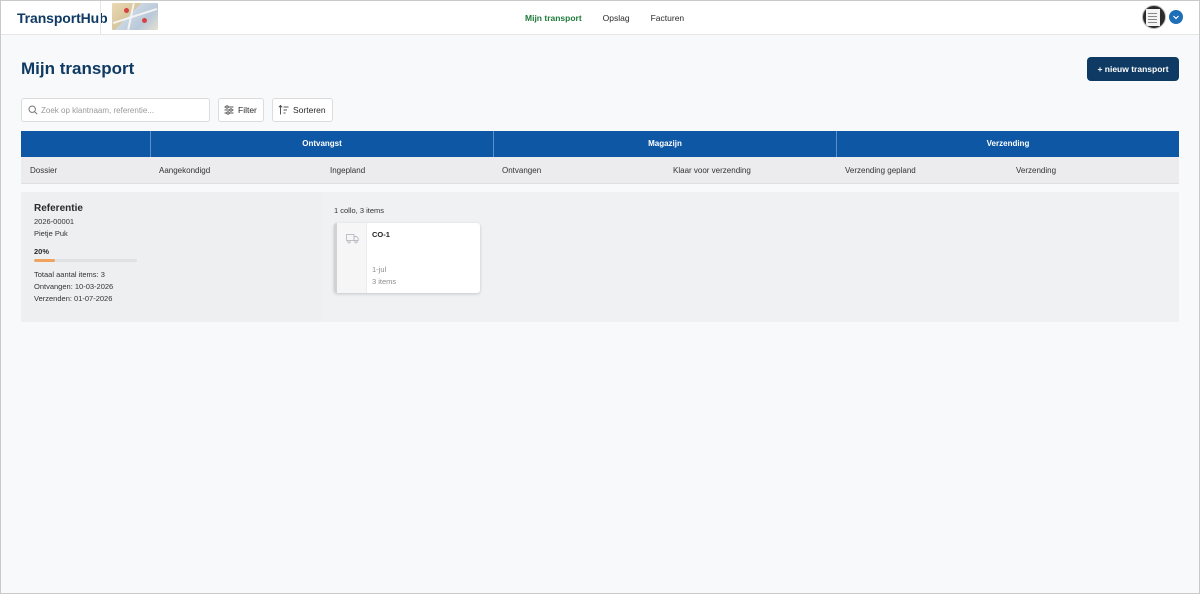 This screenshot has width=1200, height=594. What do you see at coordinates (522, 170) in the screenshot?
I see `column-ontvangen: Ontvangen` at bounding box center [522, 170].